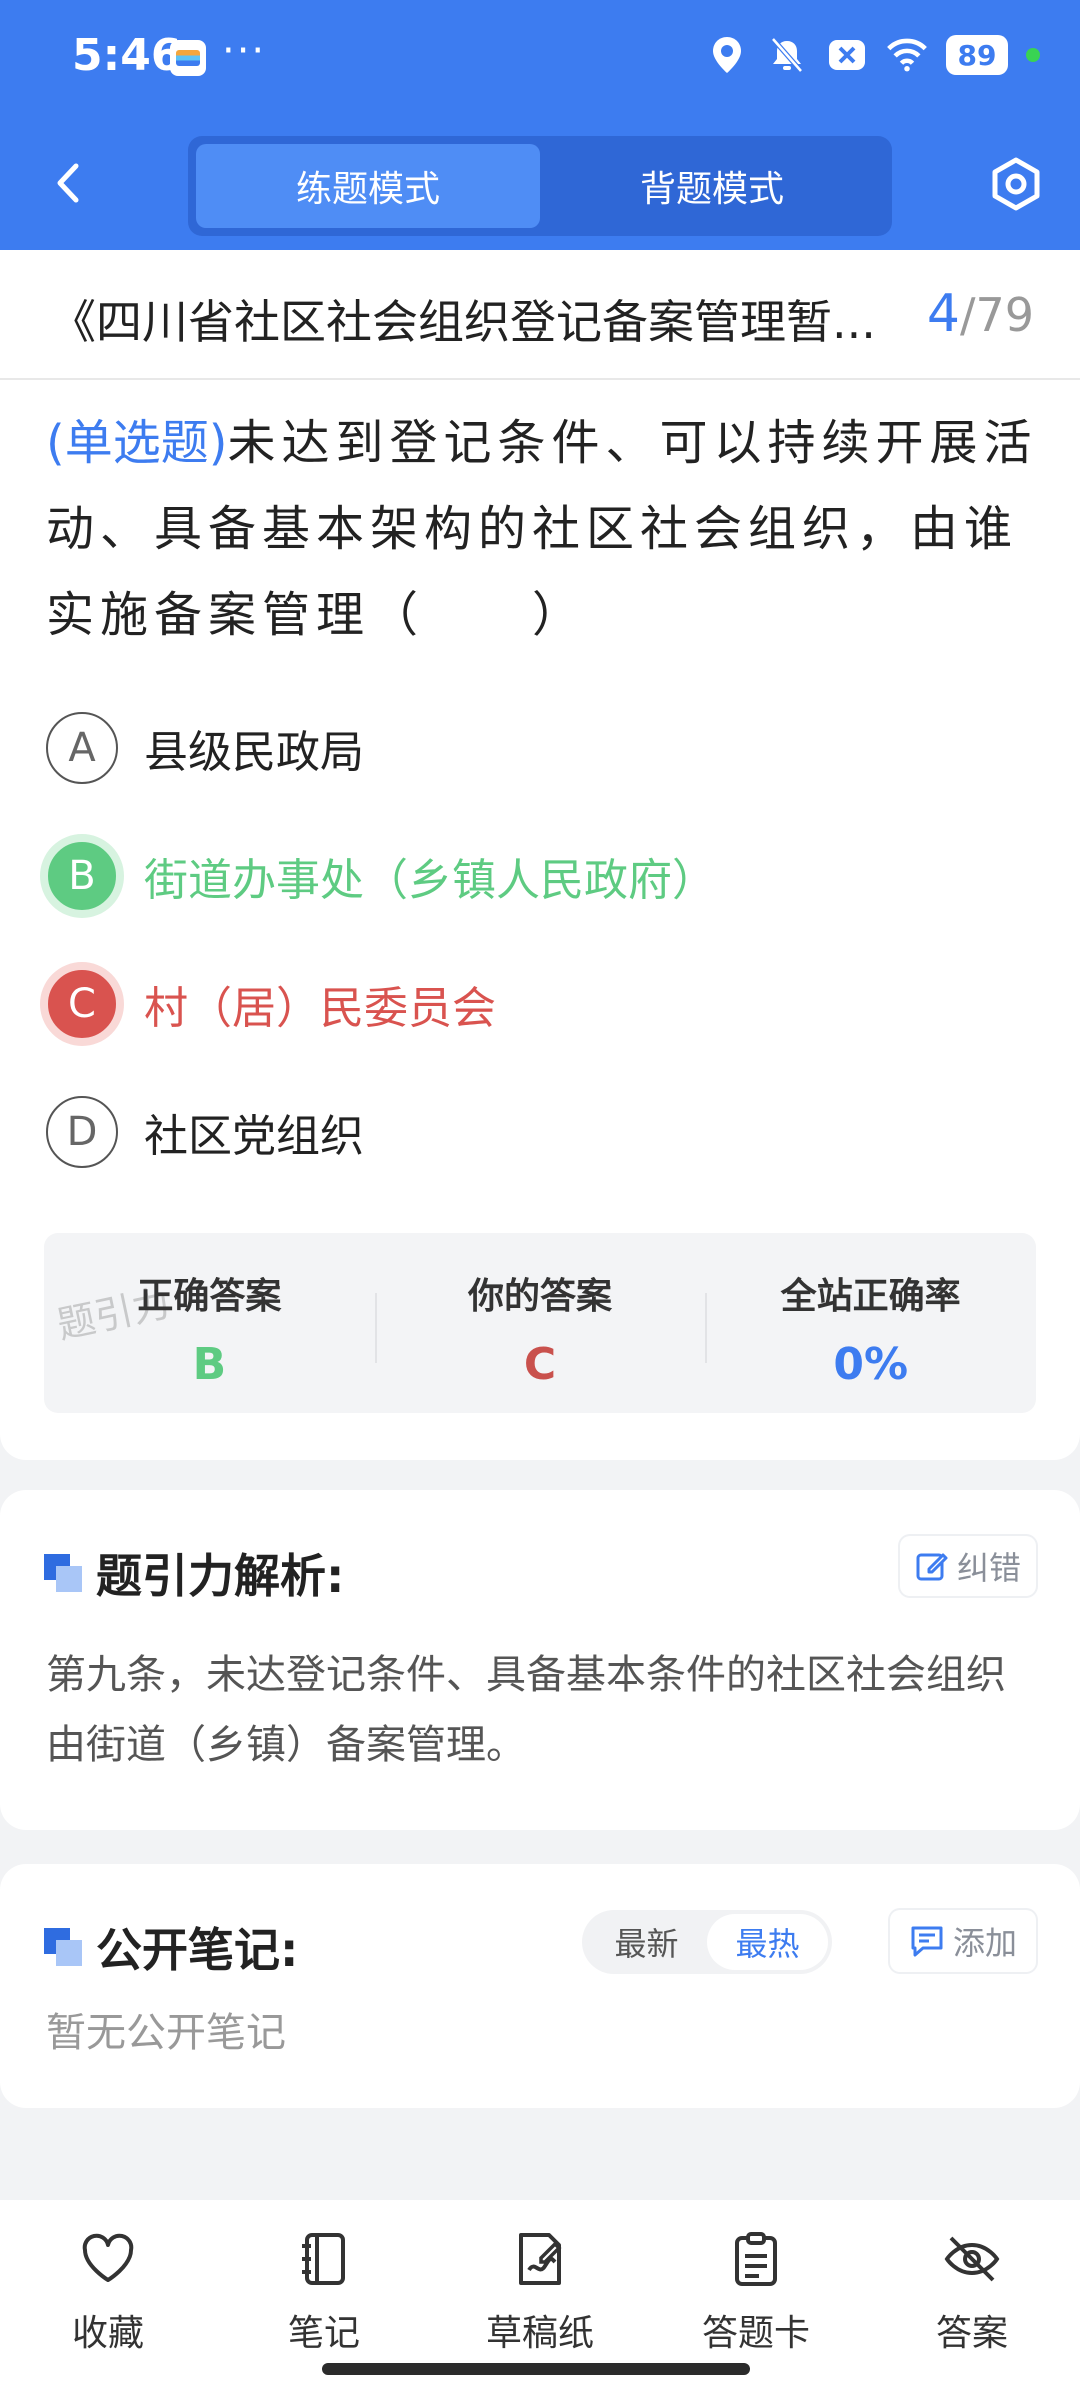 This screenshot has height=2400, width=1080. I want to click on comment-icon, so click(927, 1941).